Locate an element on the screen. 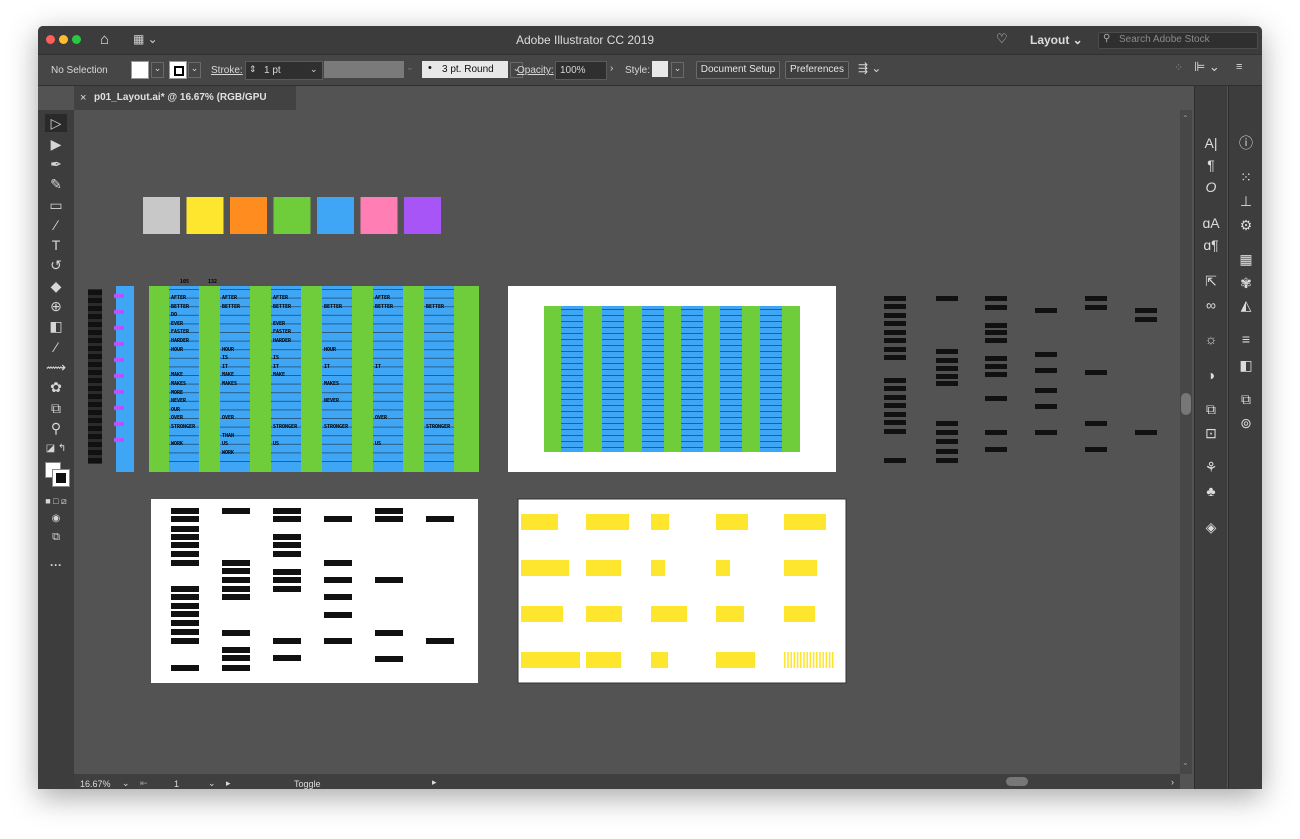 The width and height of the screenshot is (1300, 839). eraser-tool-icon: ◆ is located at coordinates (56, 286).